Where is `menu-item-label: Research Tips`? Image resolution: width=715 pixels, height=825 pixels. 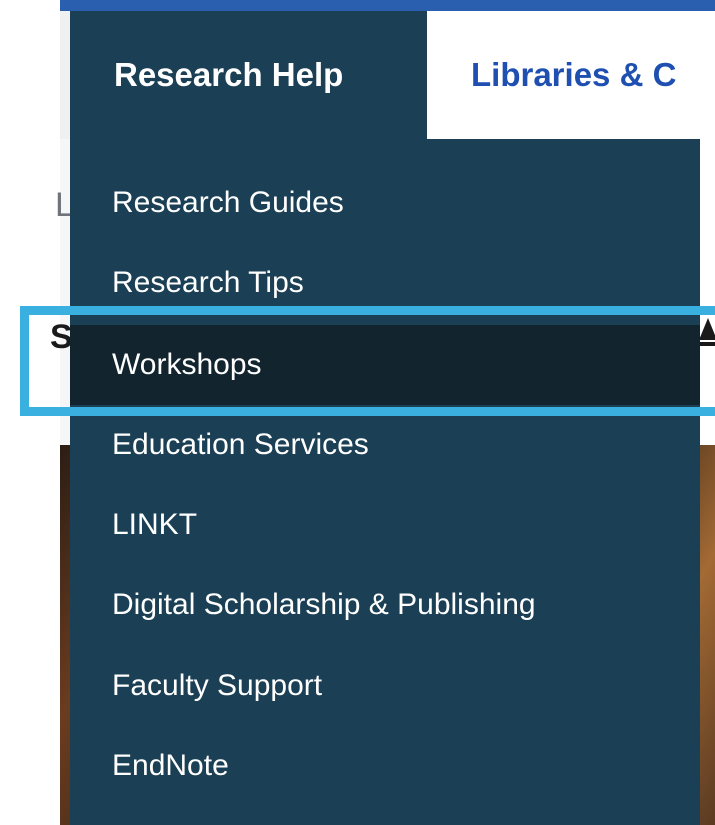
menu-item-label: Research Tips is located at coordinates (208, 282).